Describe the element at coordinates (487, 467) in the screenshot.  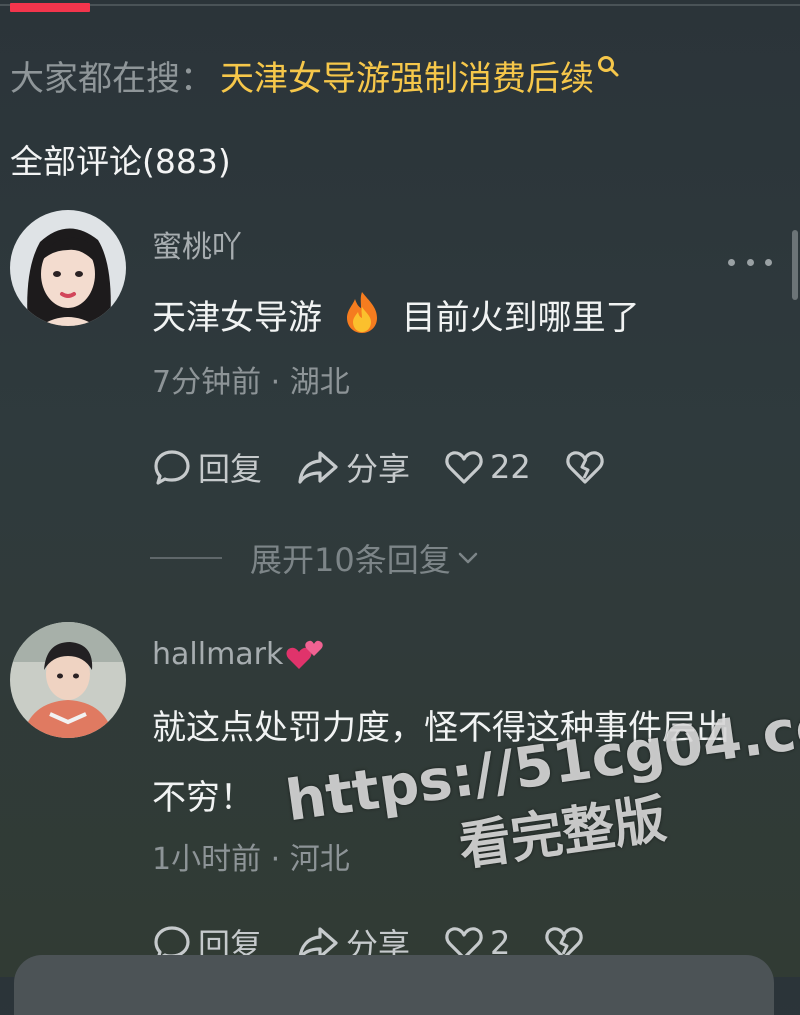
I see `like-button: 22` at that location.